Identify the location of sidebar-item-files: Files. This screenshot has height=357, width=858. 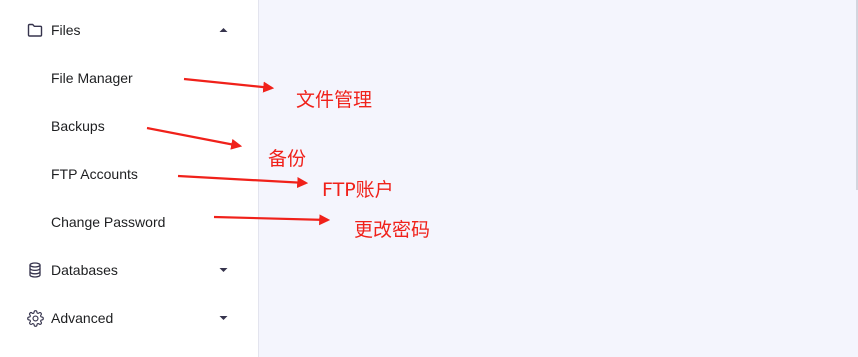
(129, 30).